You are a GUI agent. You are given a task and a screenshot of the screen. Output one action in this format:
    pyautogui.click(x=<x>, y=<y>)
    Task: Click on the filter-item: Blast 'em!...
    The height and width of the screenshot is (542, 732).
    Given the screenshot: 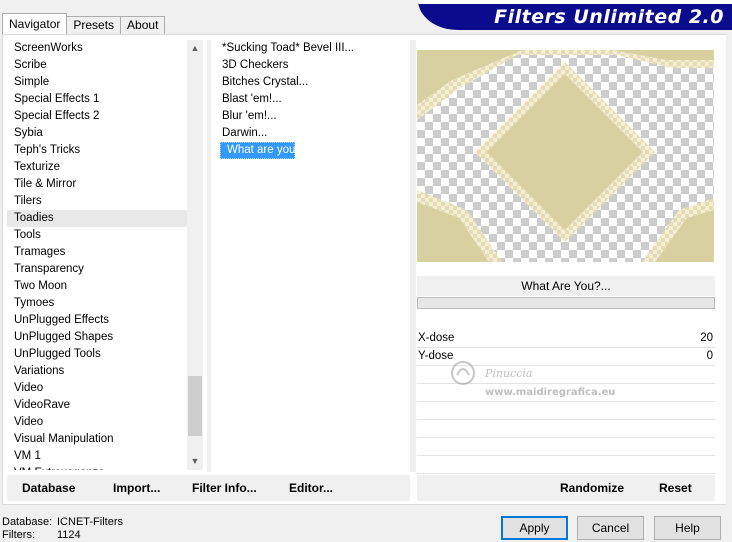 What is the action you would take?
    pyautogui.click(x=310, y=99)
    